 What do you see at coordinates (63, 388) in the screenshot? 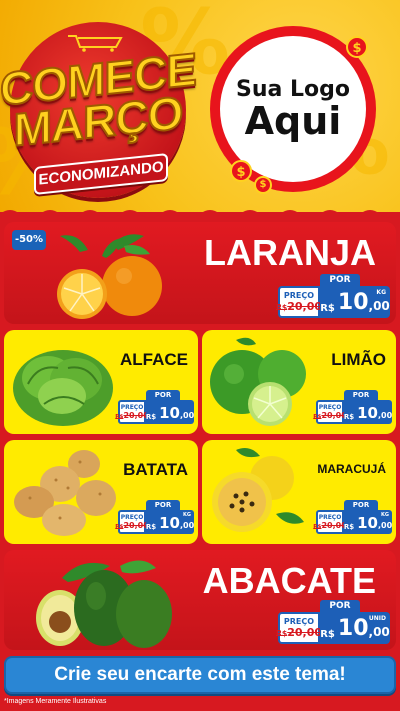
I see `lettuce-image` at bounding box center [63, 388].